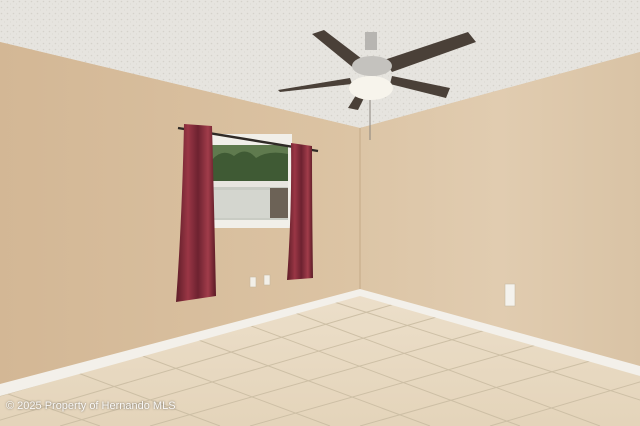 Image resolution: width=640 pixels, height=426 pixels. Describe the element at coordinates (91, 406) in the screenshot. I see `mls-watermark: © 2025 Property of Hernando MLS` at that location.